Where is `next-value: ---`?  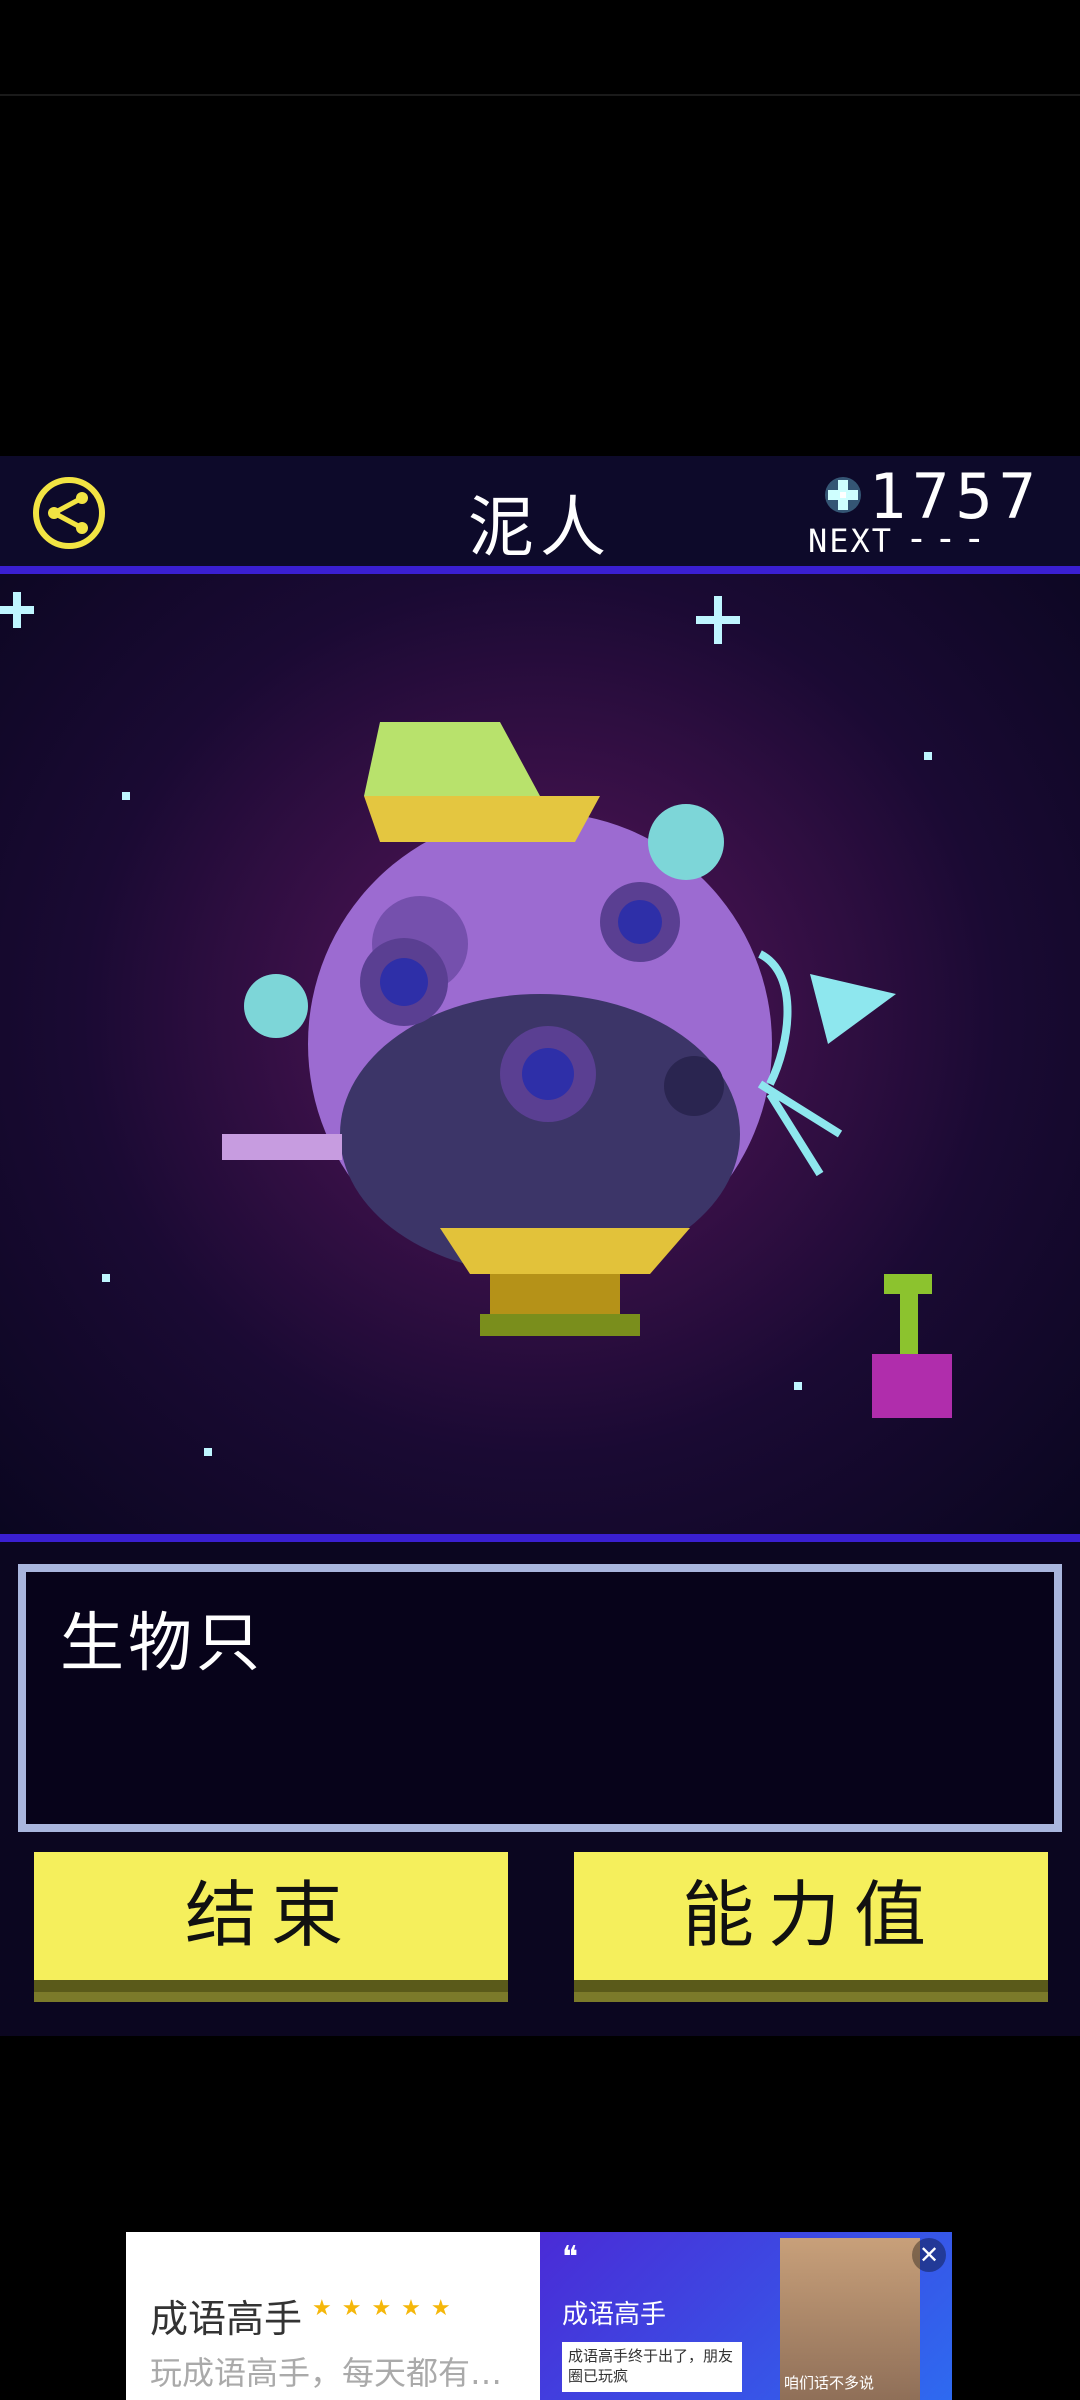 next-value: --- is located at coordinates (948, 538).